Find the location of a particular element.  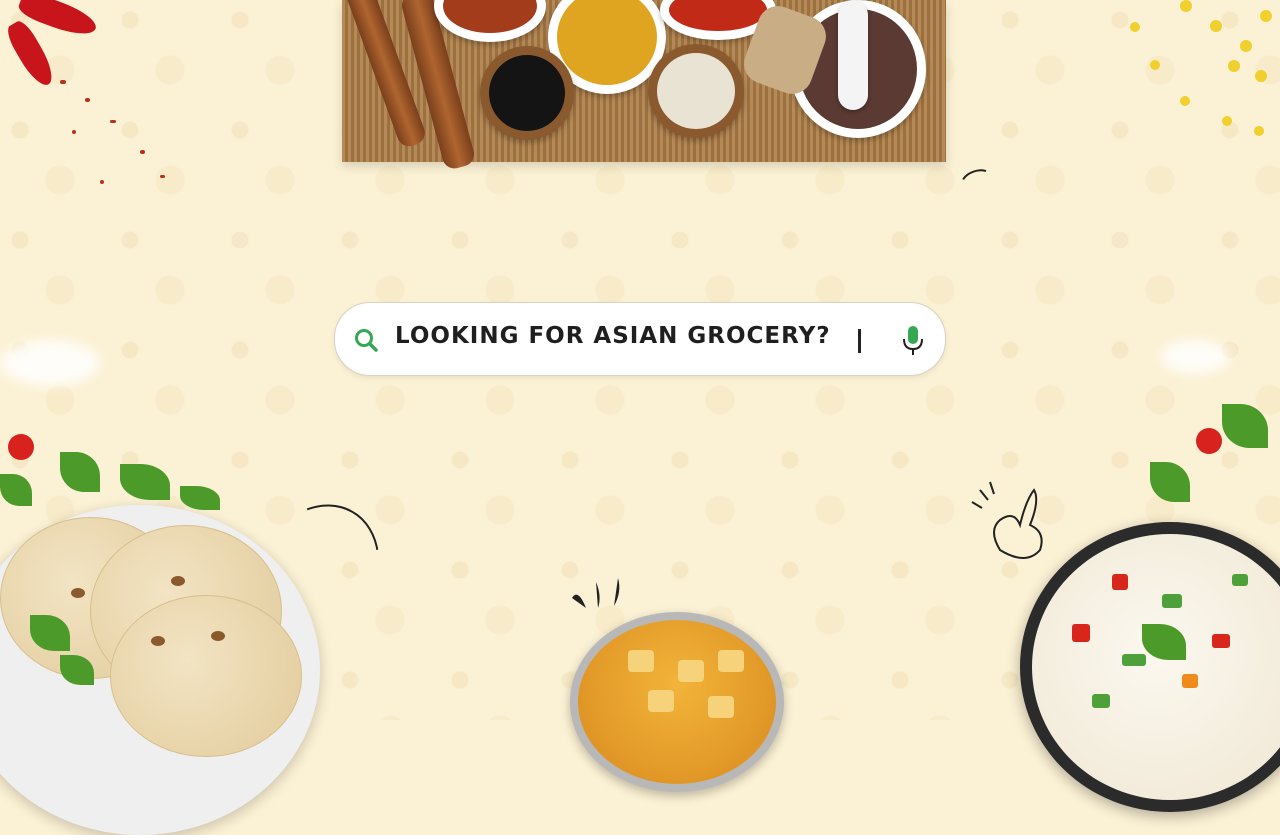

curry-pot-image is located at coordinates (677, 702).